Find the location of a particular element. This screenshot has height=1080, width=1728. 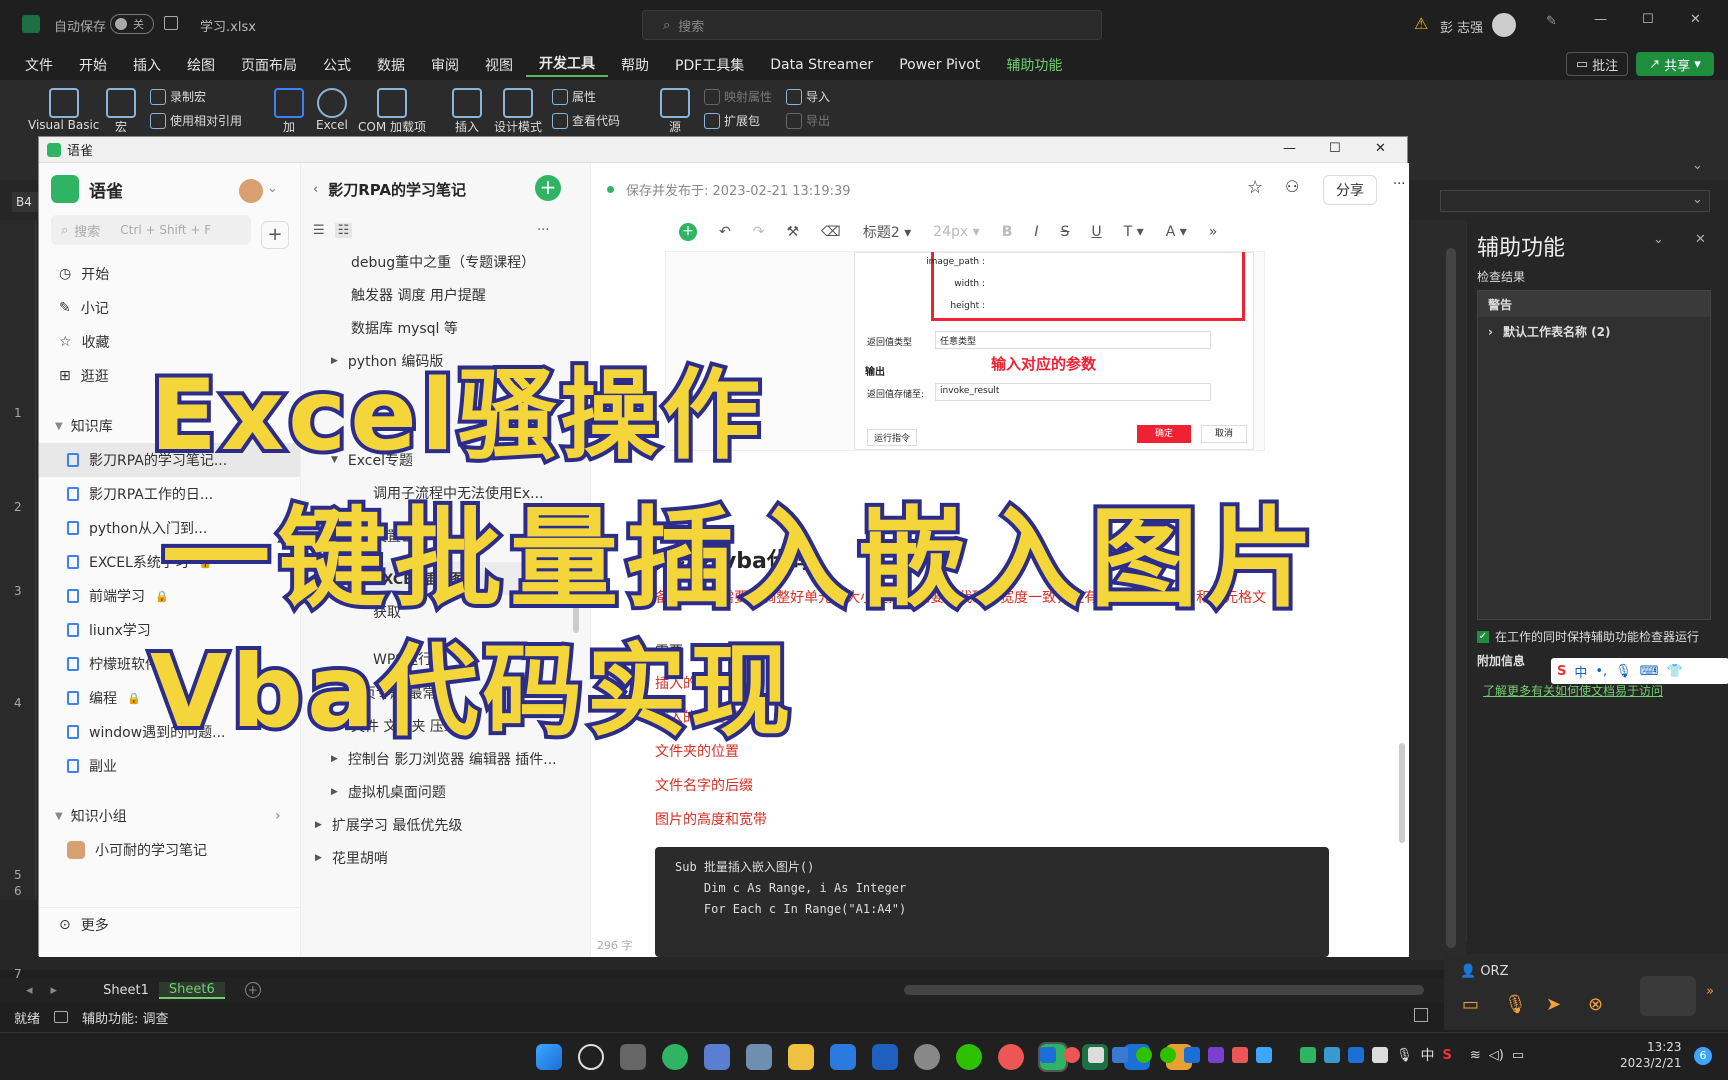

tab-file: 文件 is located at coordinates (39, 65).